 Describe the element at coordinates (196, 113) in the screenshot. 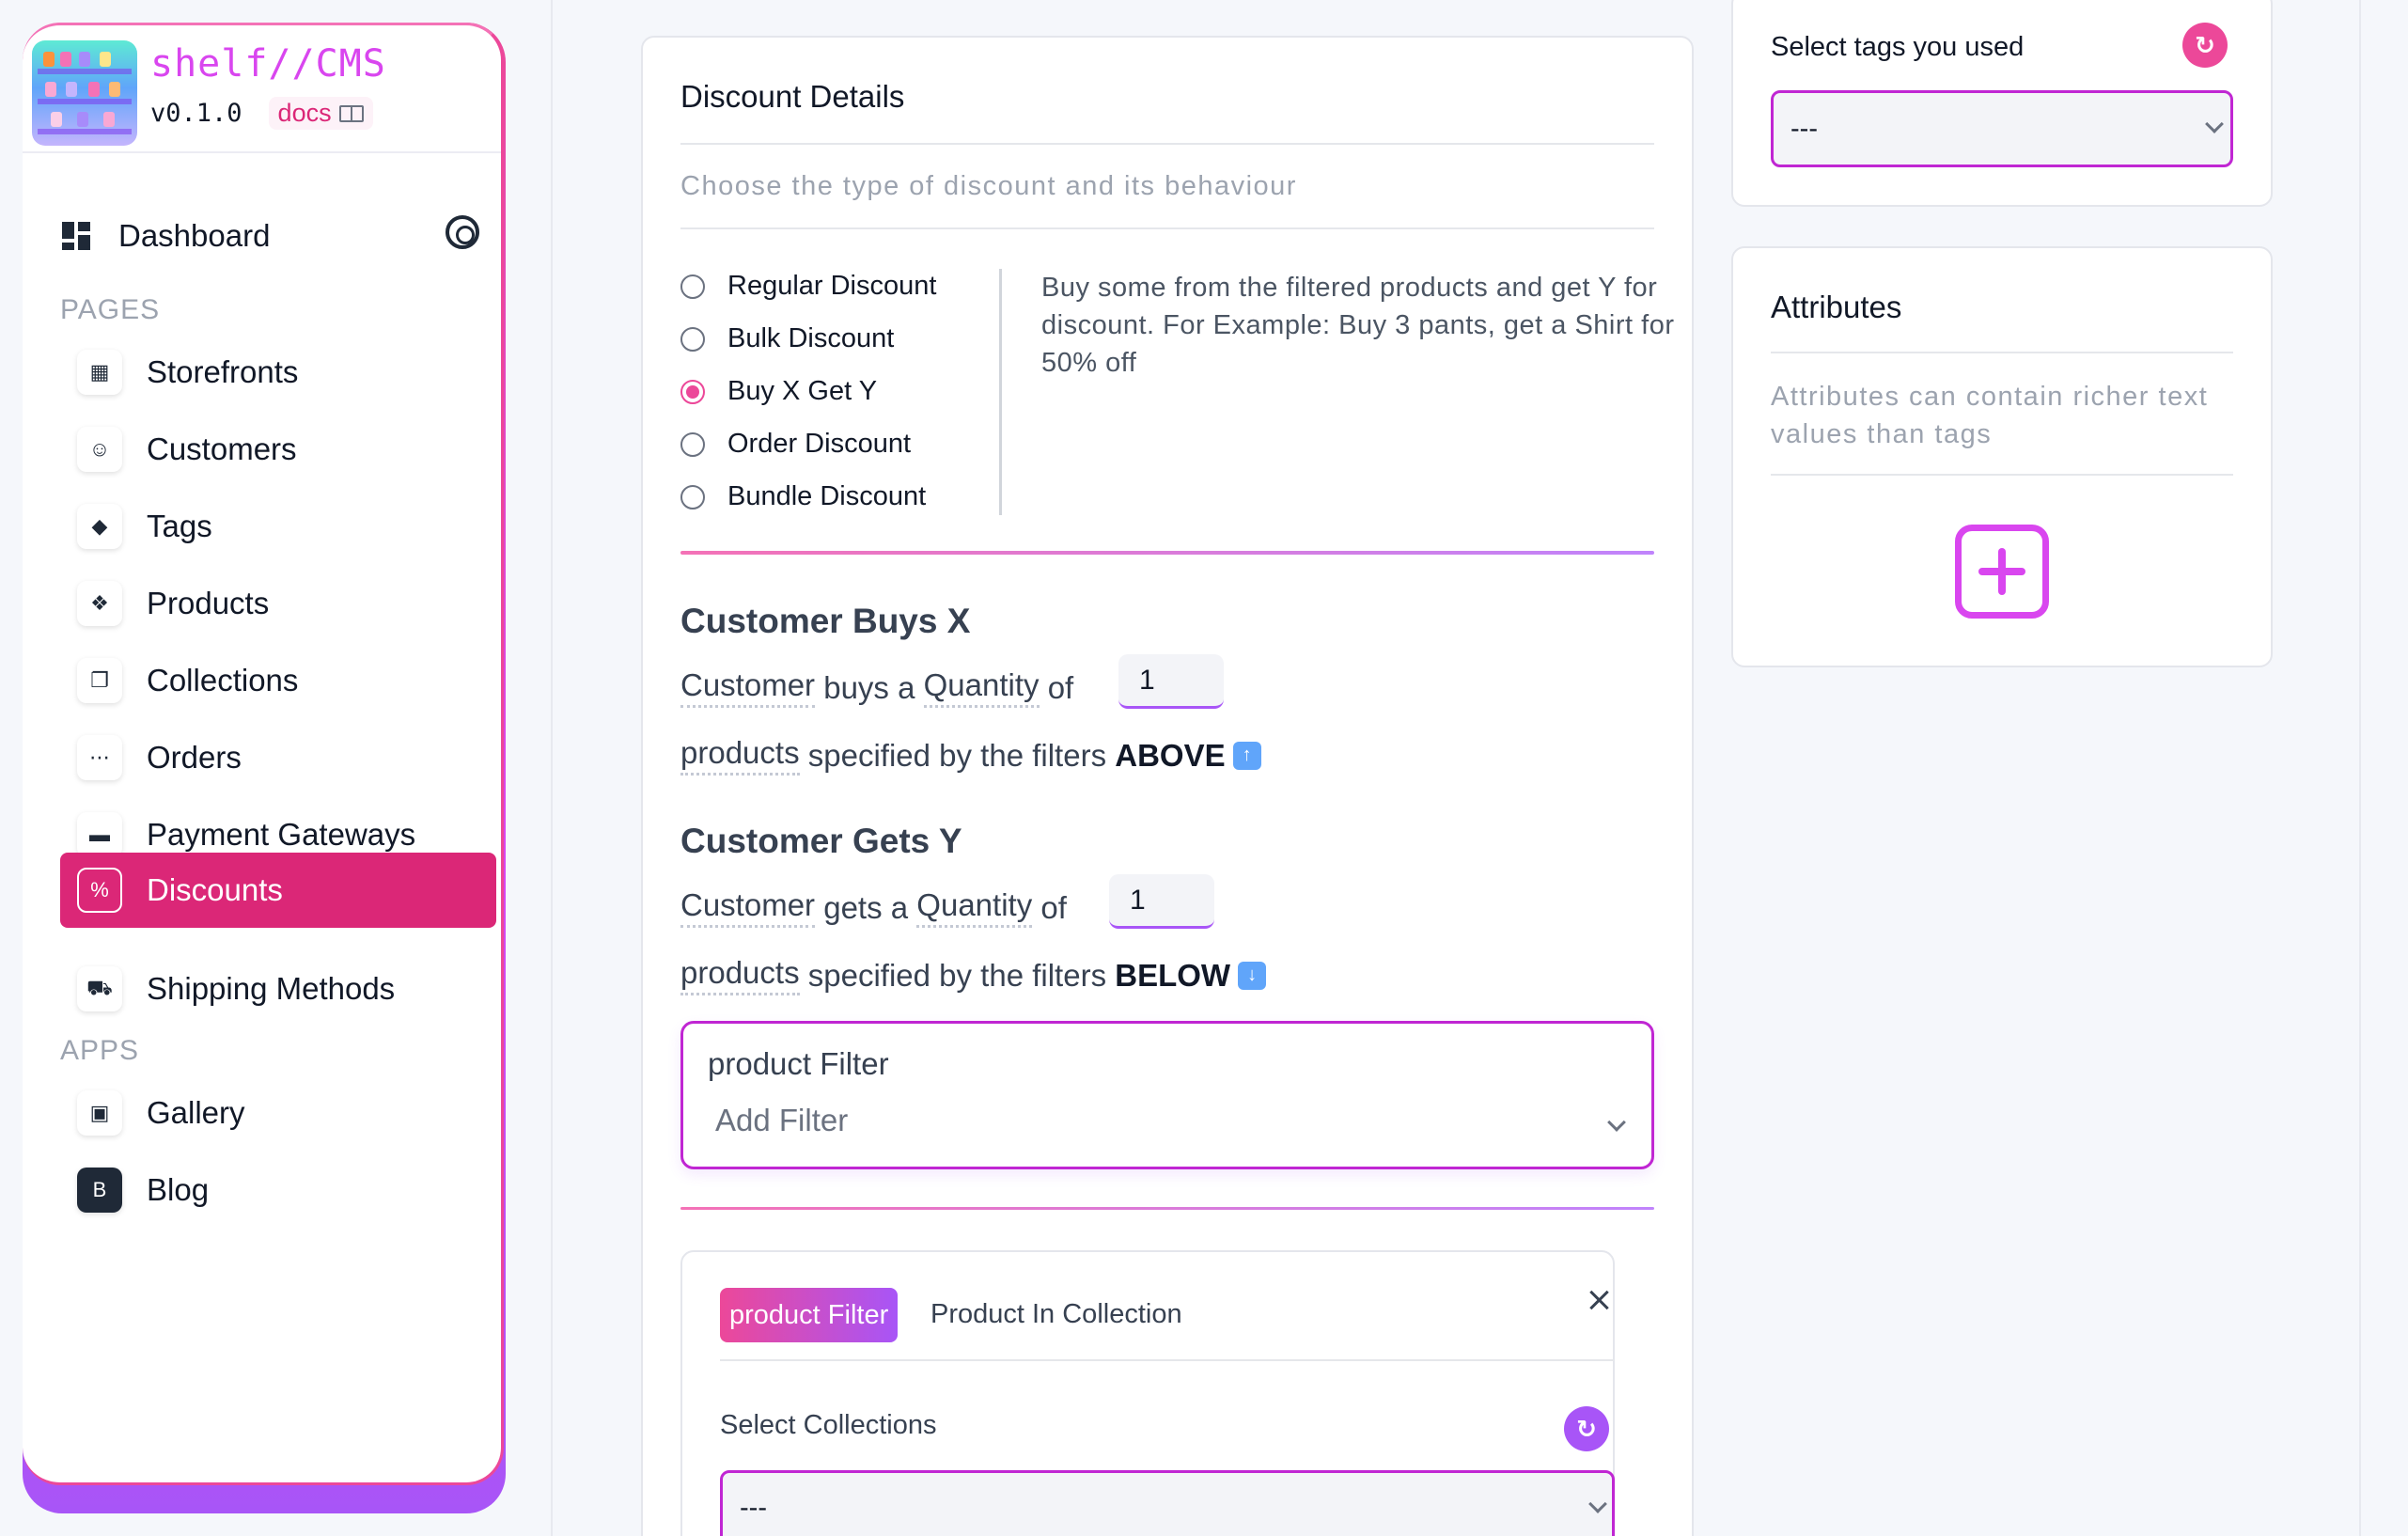

I see `version-label: v0.1.0` at that location.